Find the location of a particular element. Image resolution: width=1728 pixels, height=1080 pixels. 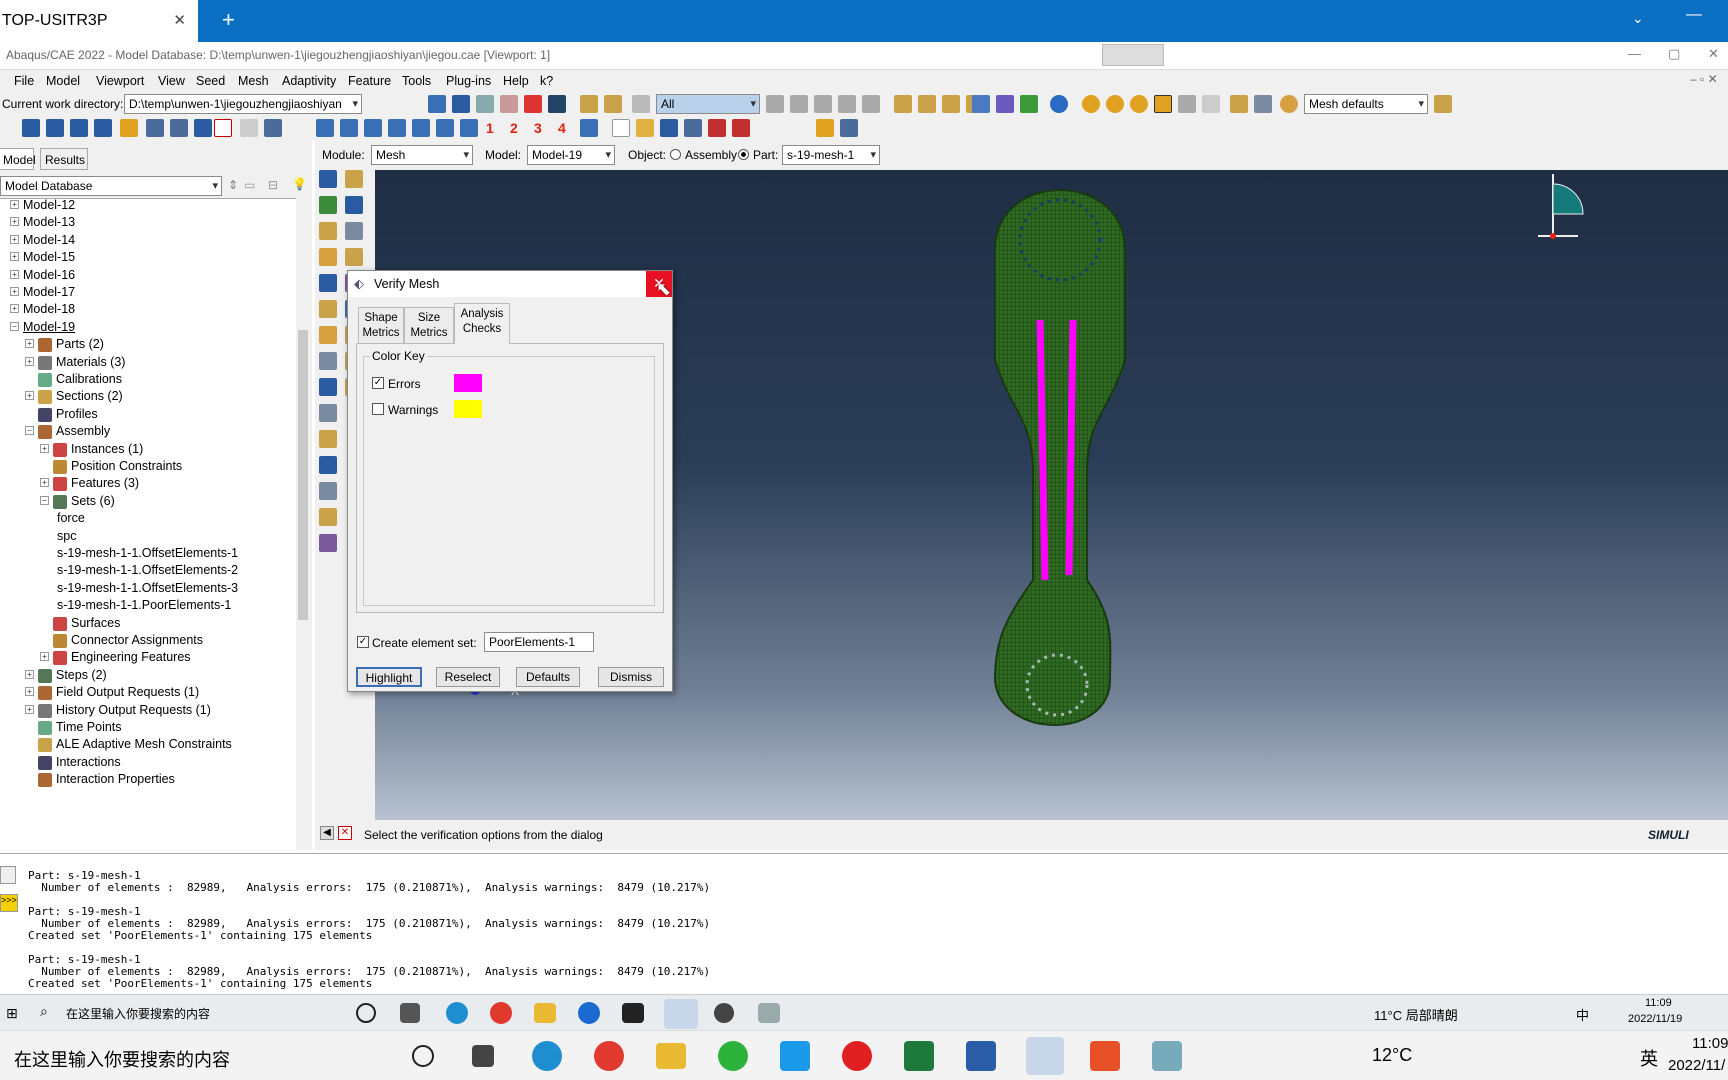

reader-app-icon is located at coordinates (1105, 1056).